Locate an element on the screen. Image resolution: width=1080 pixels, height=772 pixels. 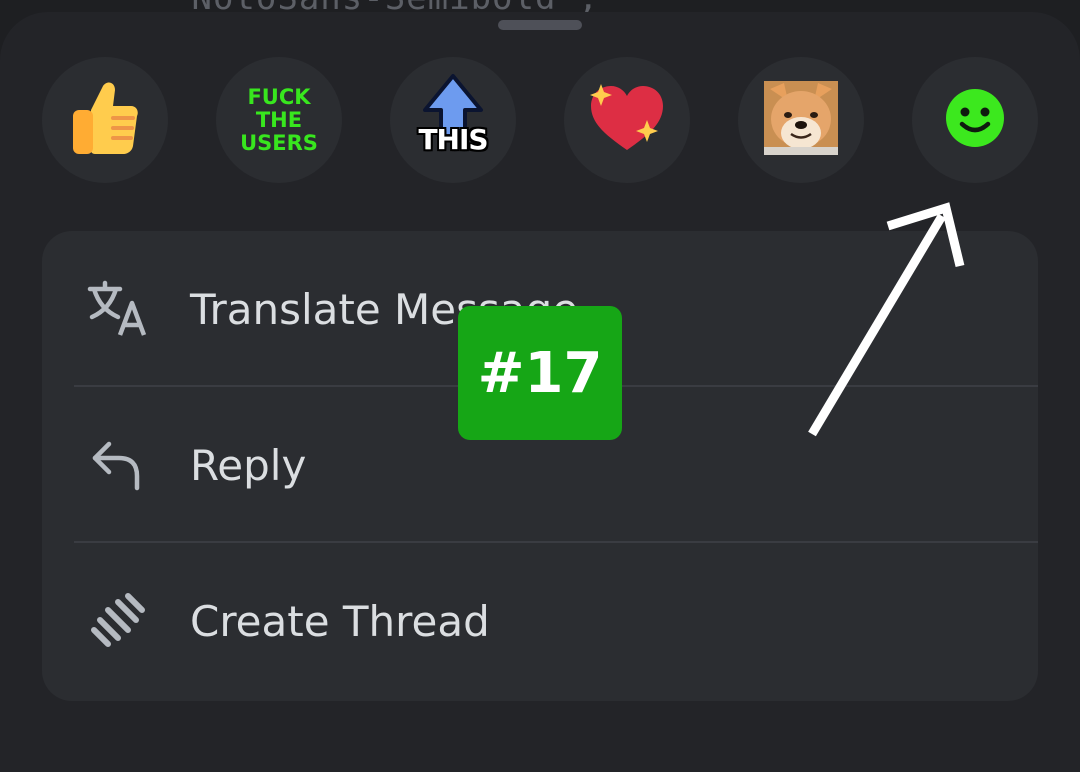
reaction-doge-button is located at coordinates (801, 120).